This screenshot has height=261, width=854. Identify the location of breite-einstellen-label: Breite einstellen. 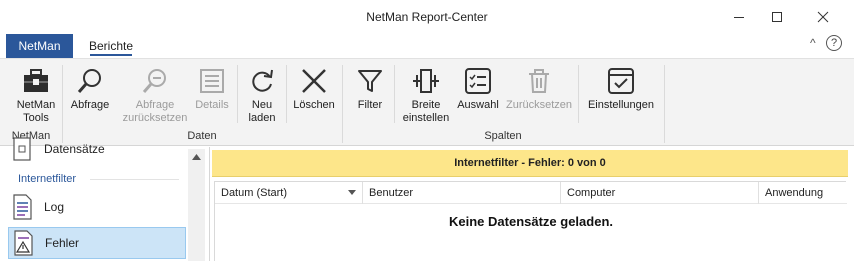
(426, 111).